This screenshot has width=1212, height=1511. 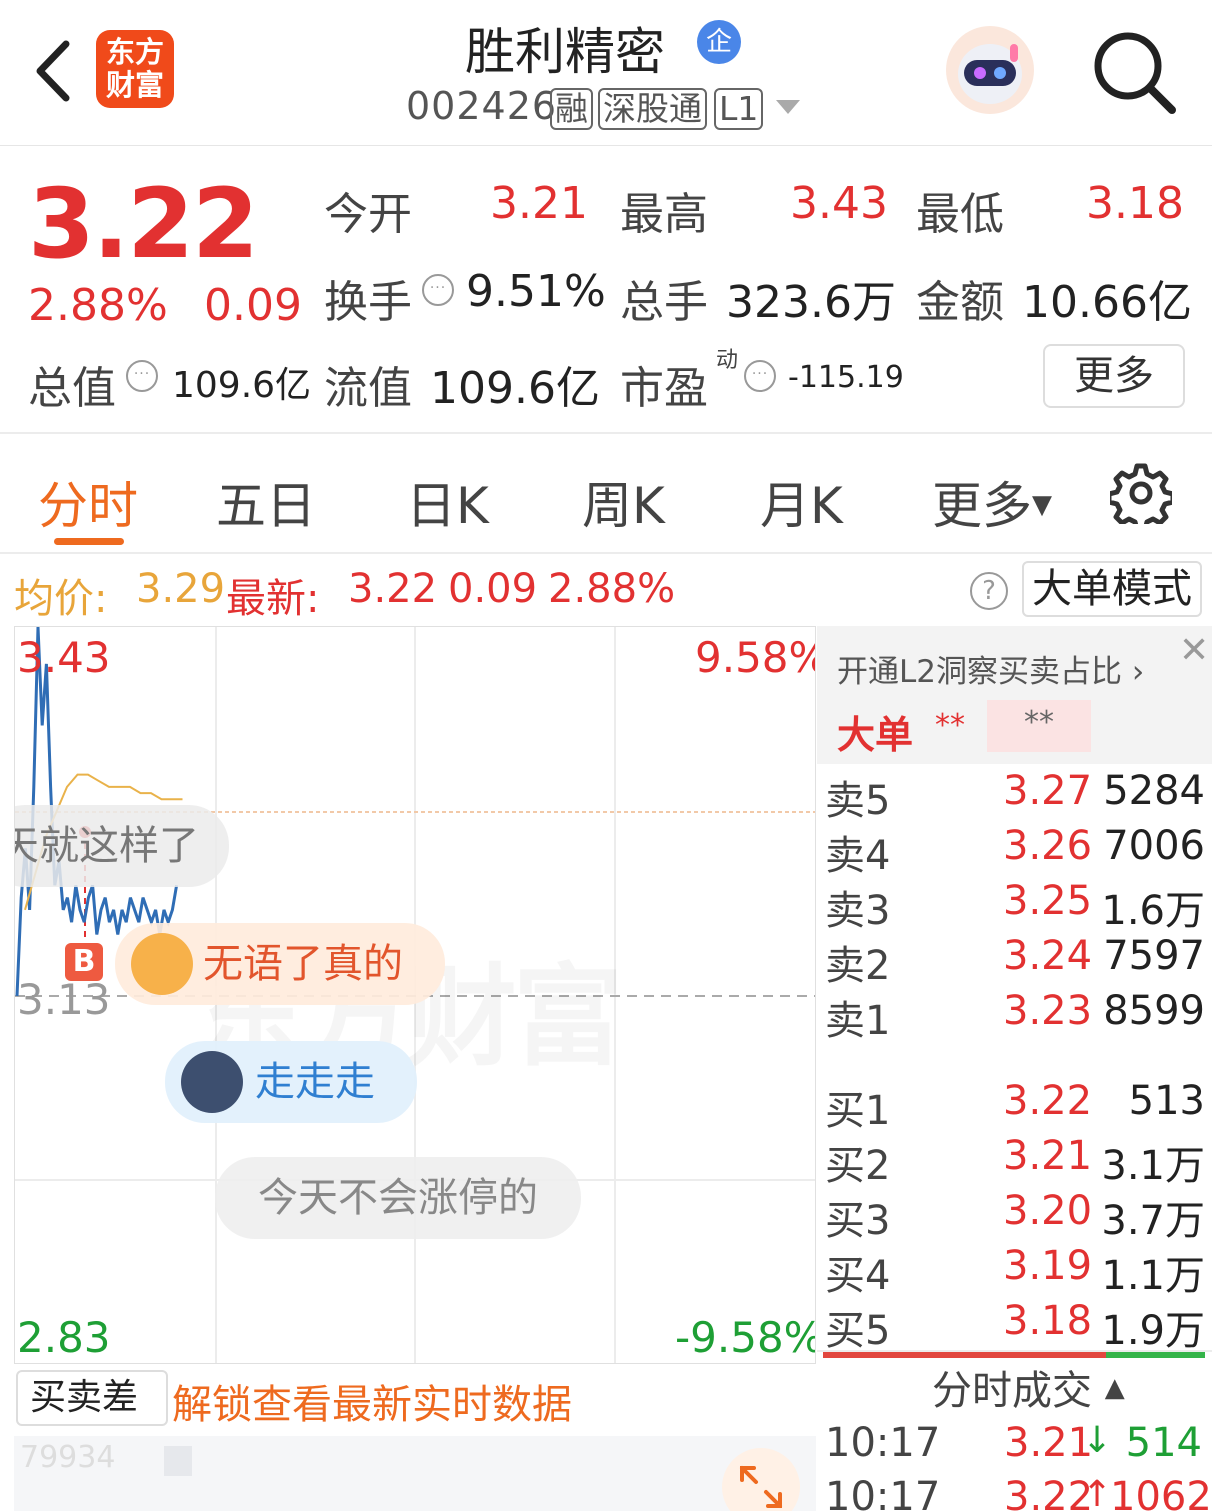 What do you see at coordinates (58, 71) in the screenshot?
I see `back-arrow-icon` at bounding box center [58, 71].